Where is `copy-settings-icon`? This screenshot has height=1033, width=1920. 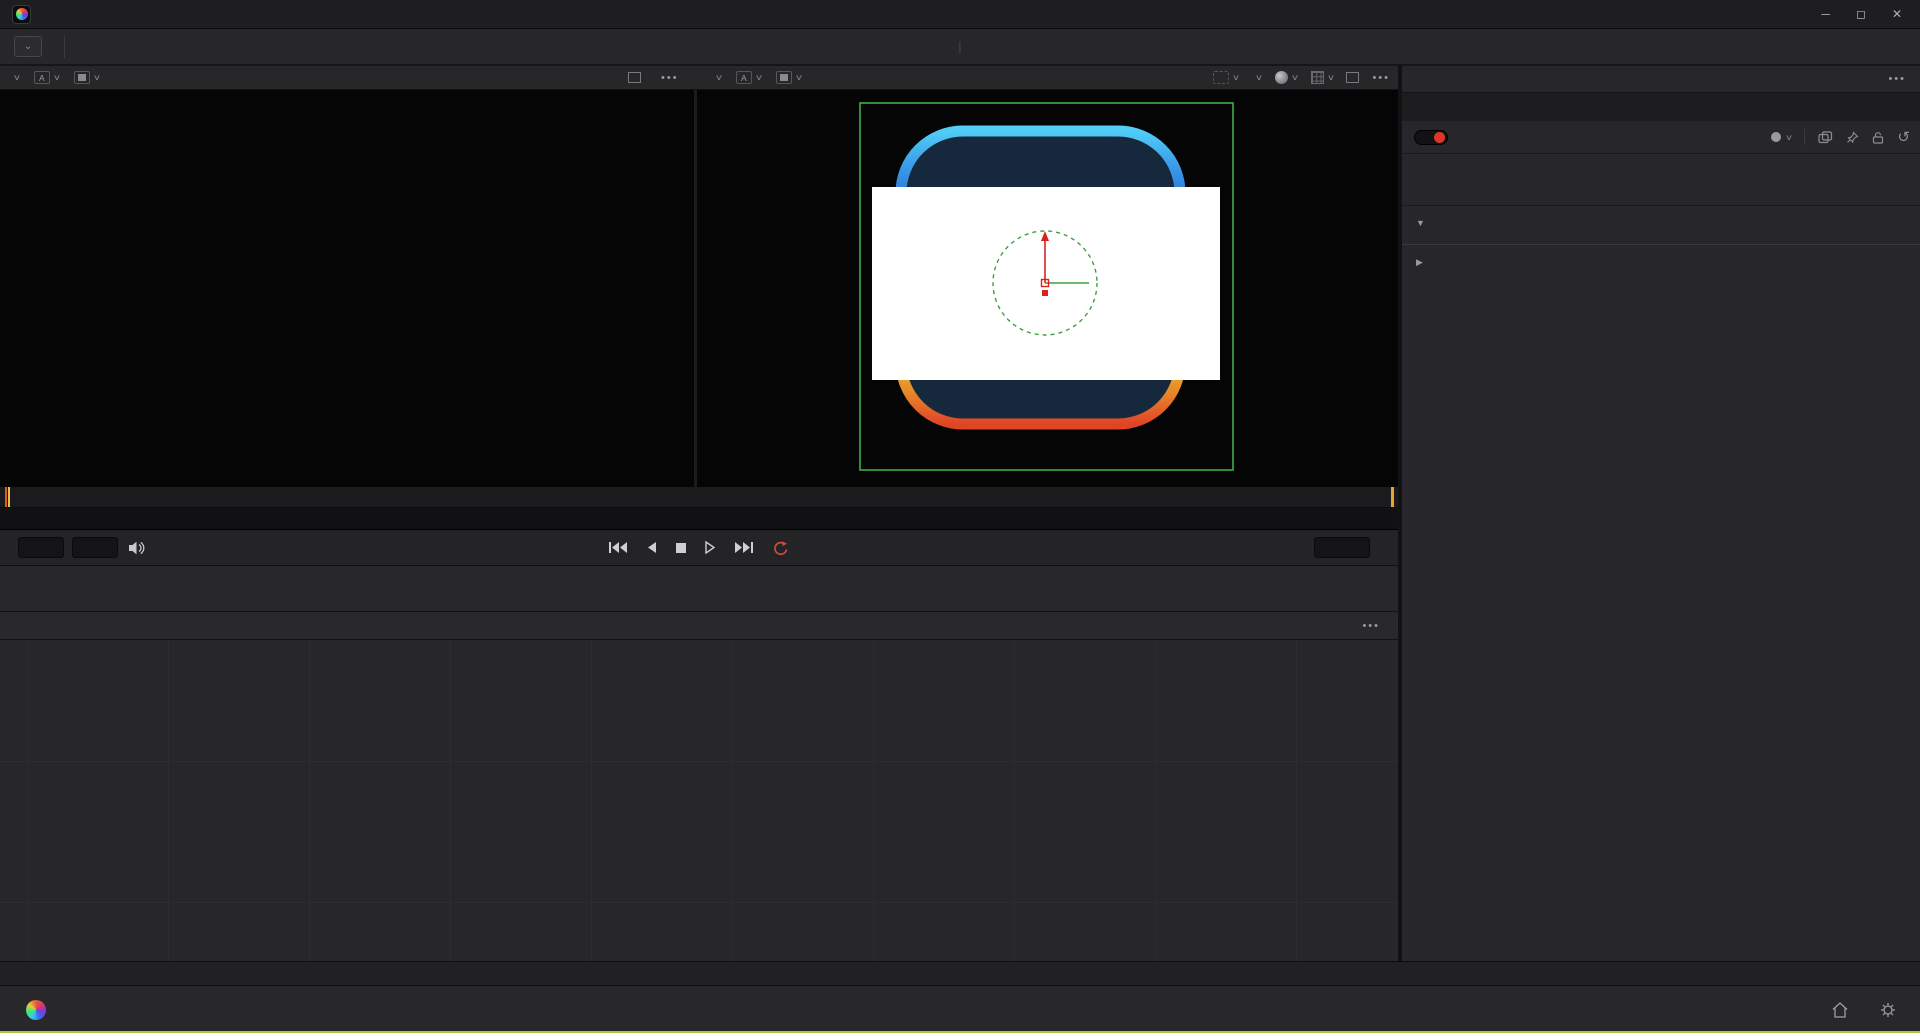
copy-settings-icon is located at coordinates (1825, 137).